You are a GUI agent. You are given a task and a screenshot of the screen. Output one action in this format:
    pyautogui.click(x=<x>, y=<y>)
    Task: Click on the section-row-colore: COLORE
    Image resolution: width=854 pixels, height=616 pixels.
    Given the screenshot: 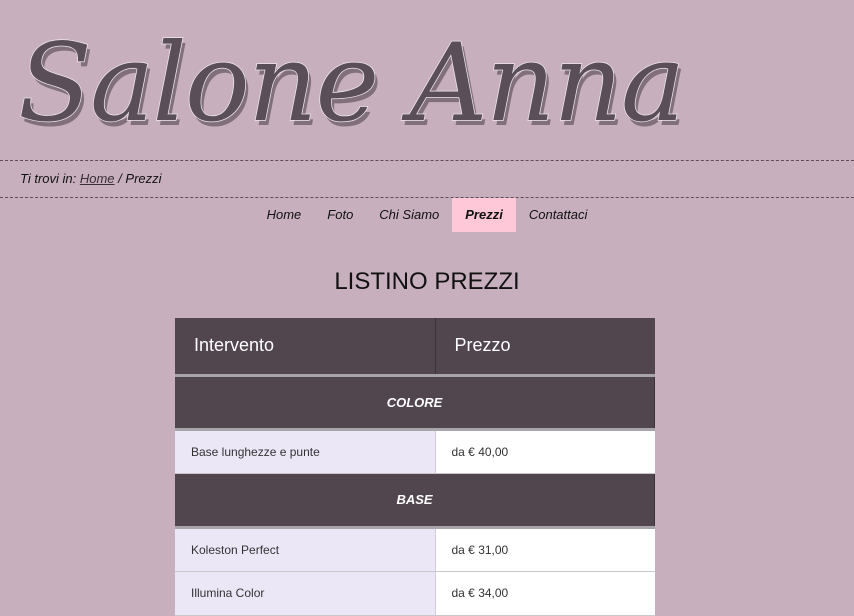 What is the action you would take?
    pyautogui.click(x=415, y=403)
    